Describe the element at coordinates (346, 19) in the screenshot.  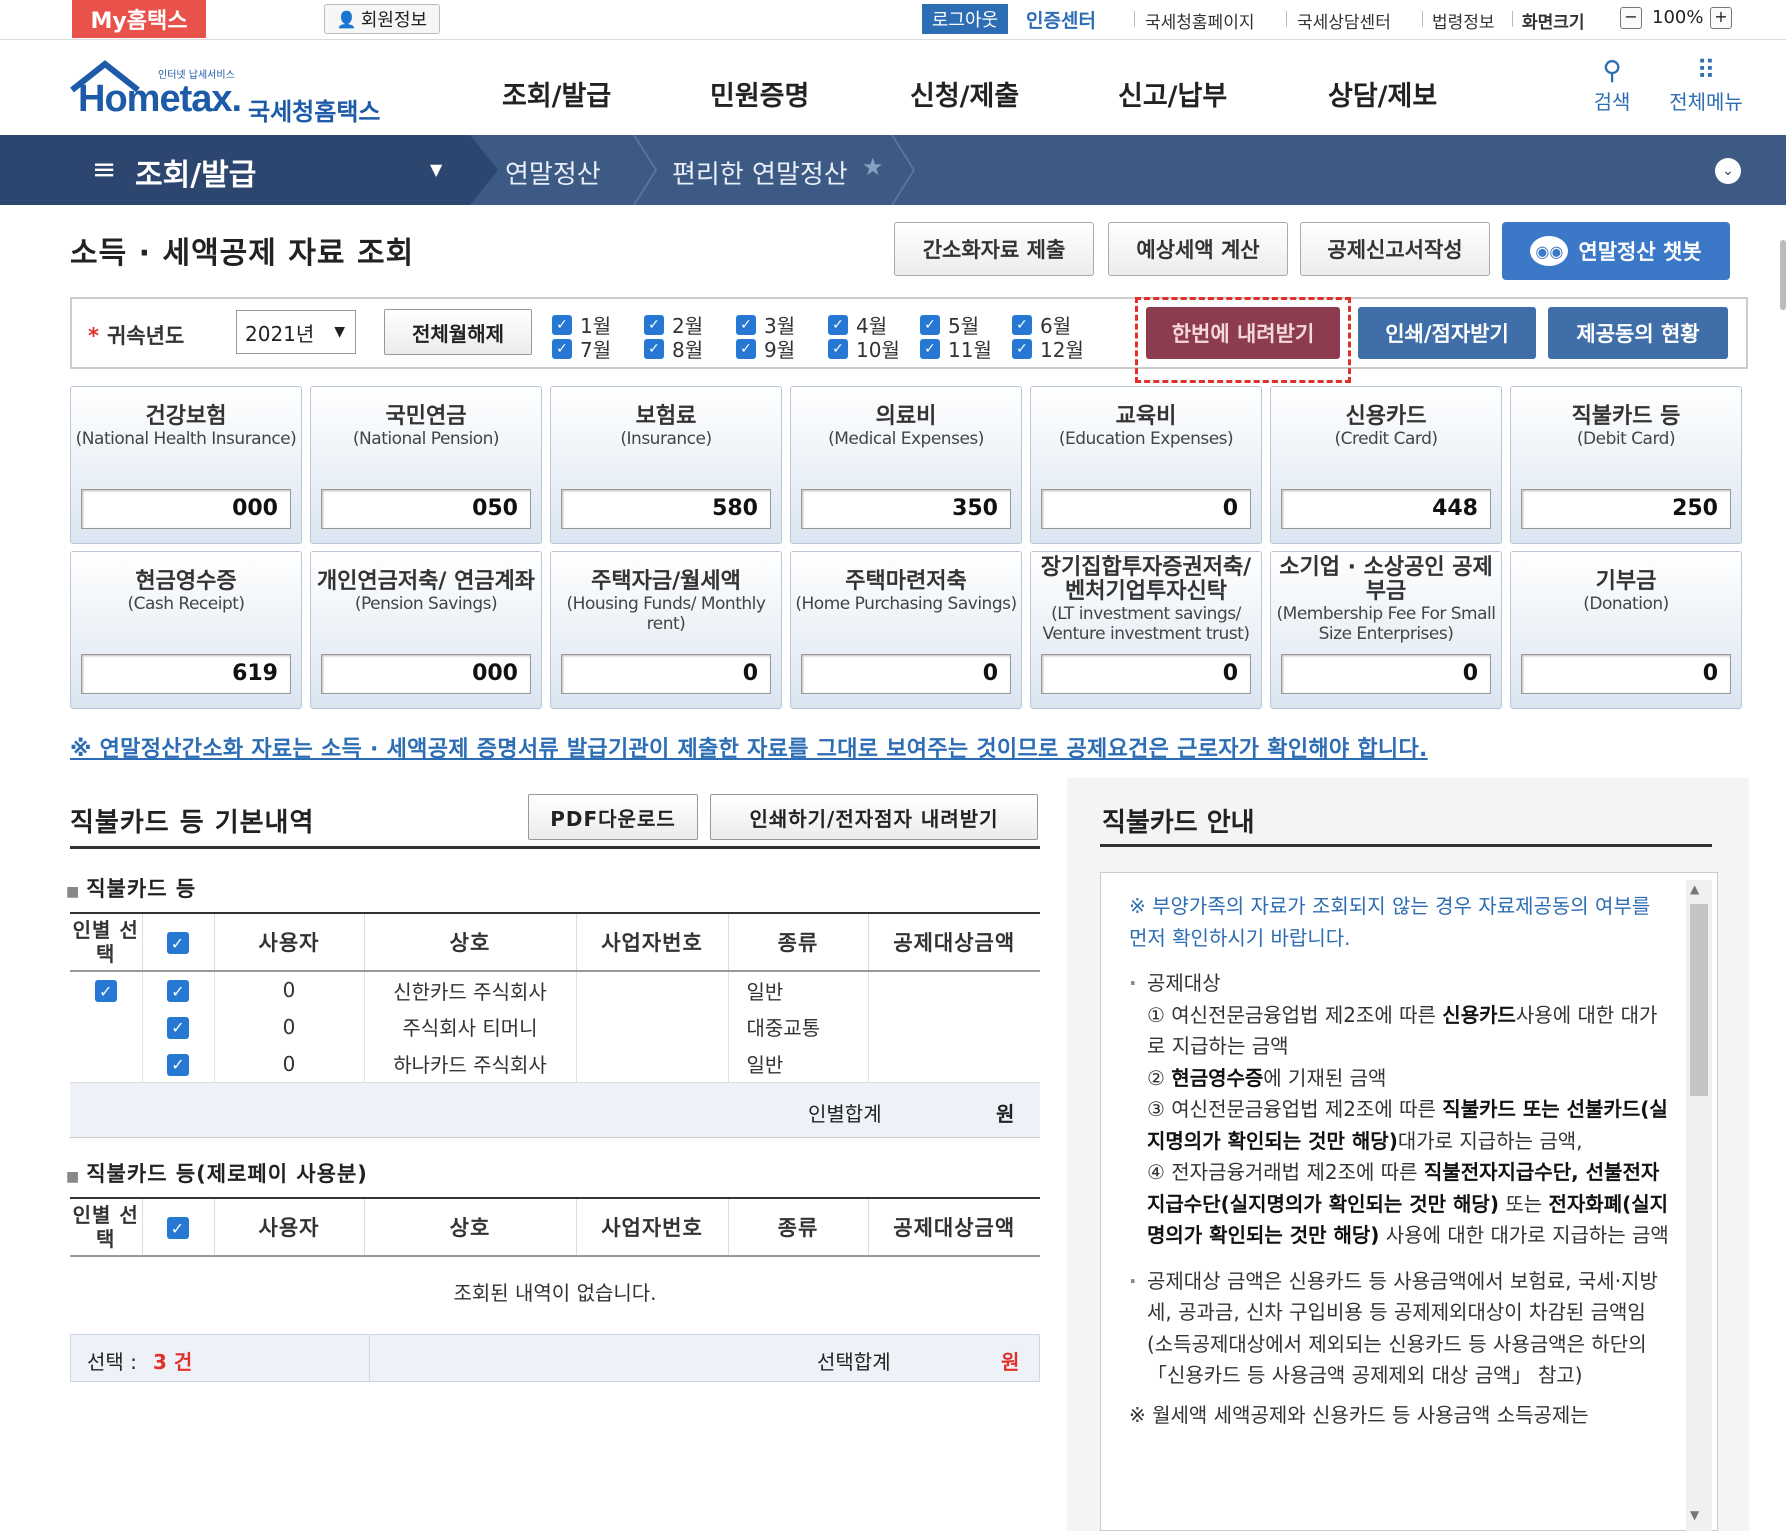
I see `person-icon: 👤` at that location.